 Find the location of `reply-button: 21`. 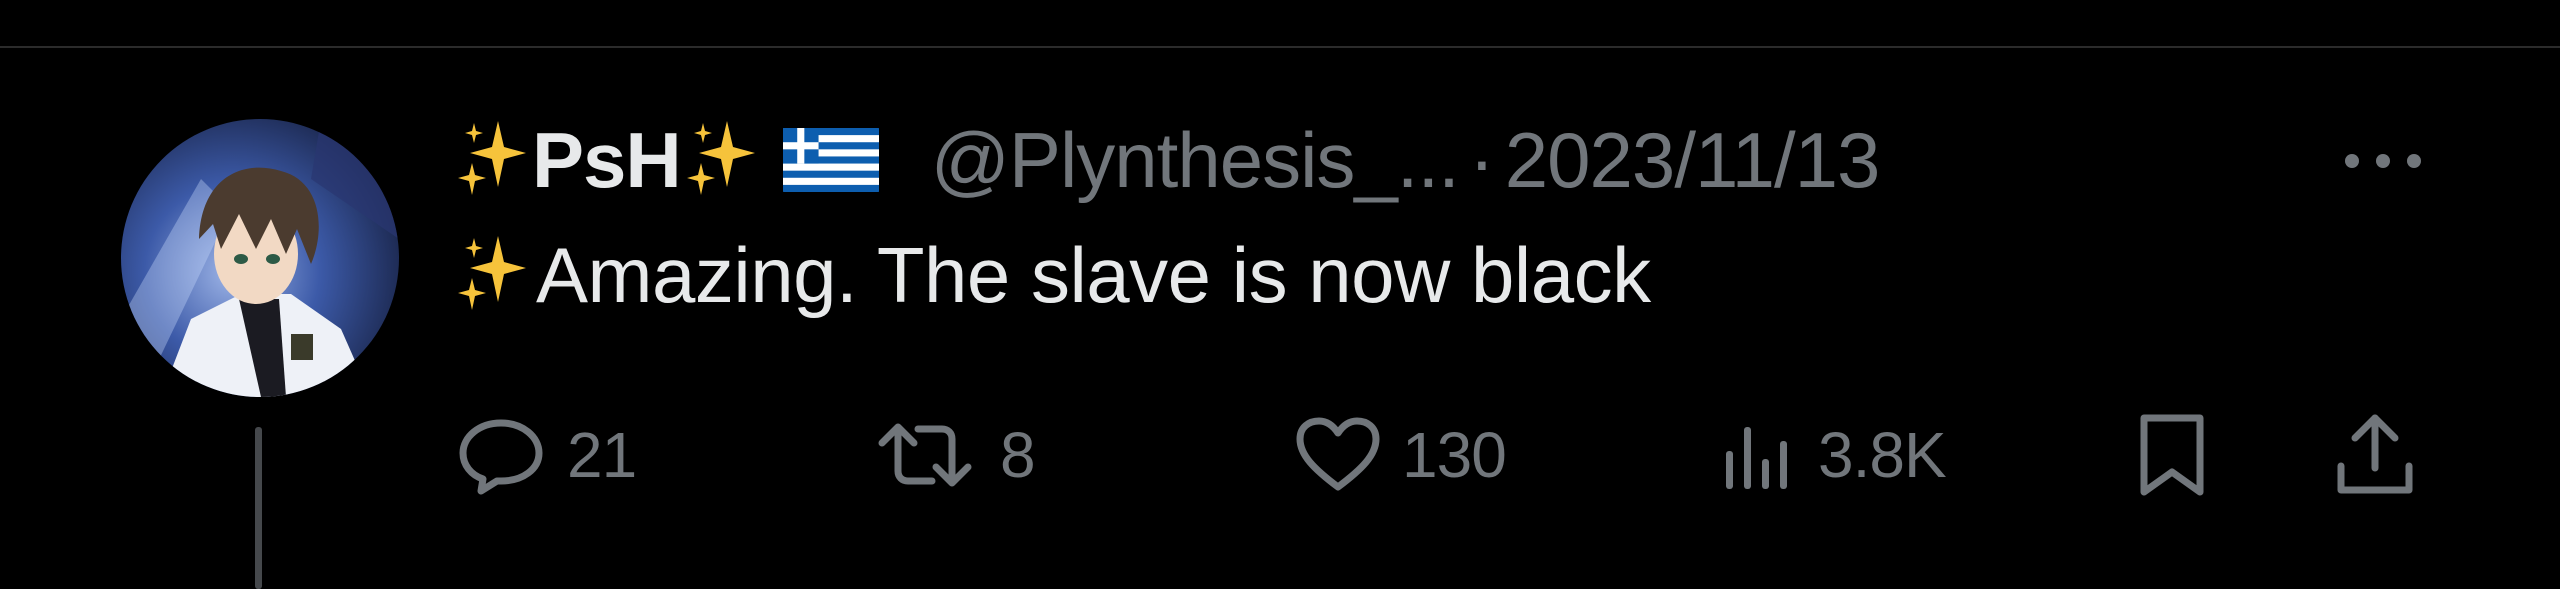

reply-button: 21 is located at coordinates (546, 455).